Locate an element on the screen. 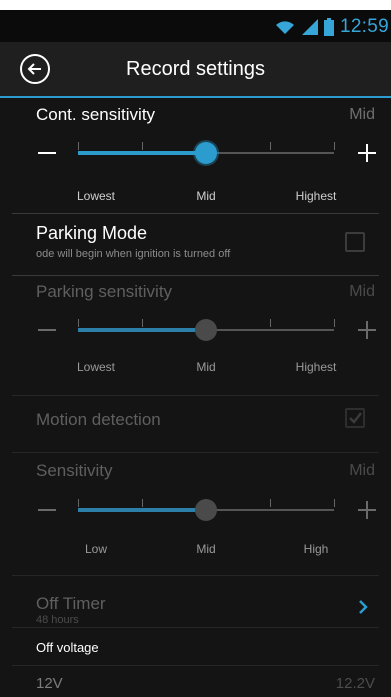 The image size is (391, 697). cont-sensitivity-label: Cont. sensitivity is located at coordinates (96, 114).